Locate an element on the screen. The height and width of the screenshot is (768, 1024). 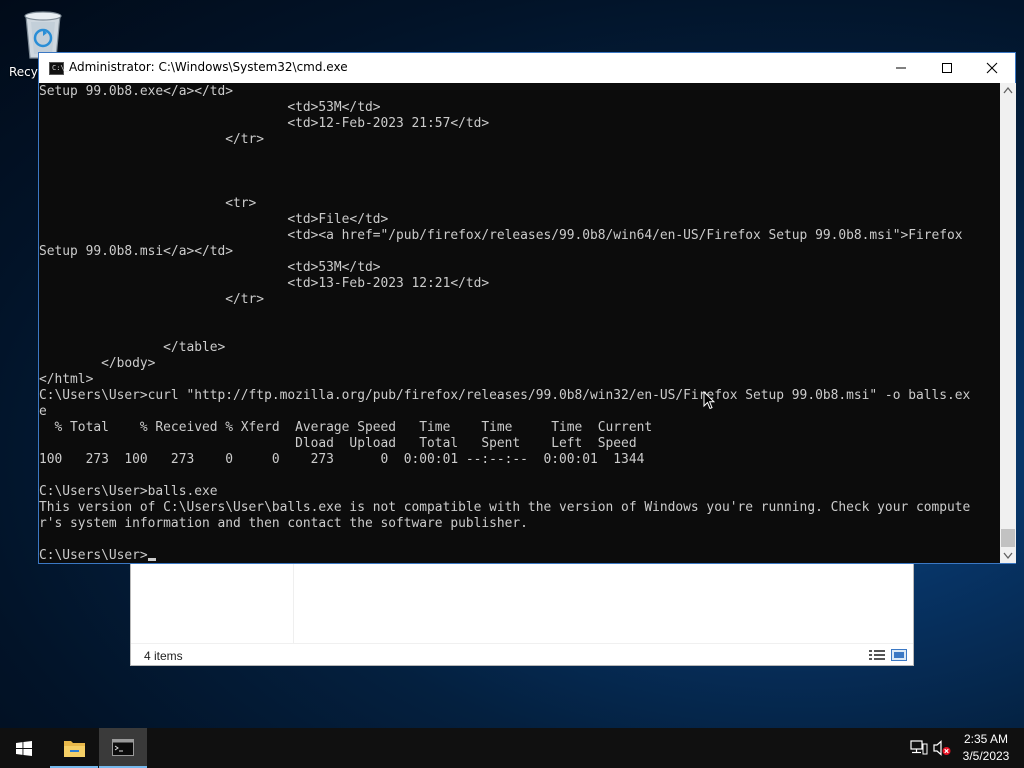
navigation-pane-divider is located at coordinates (293, 602).